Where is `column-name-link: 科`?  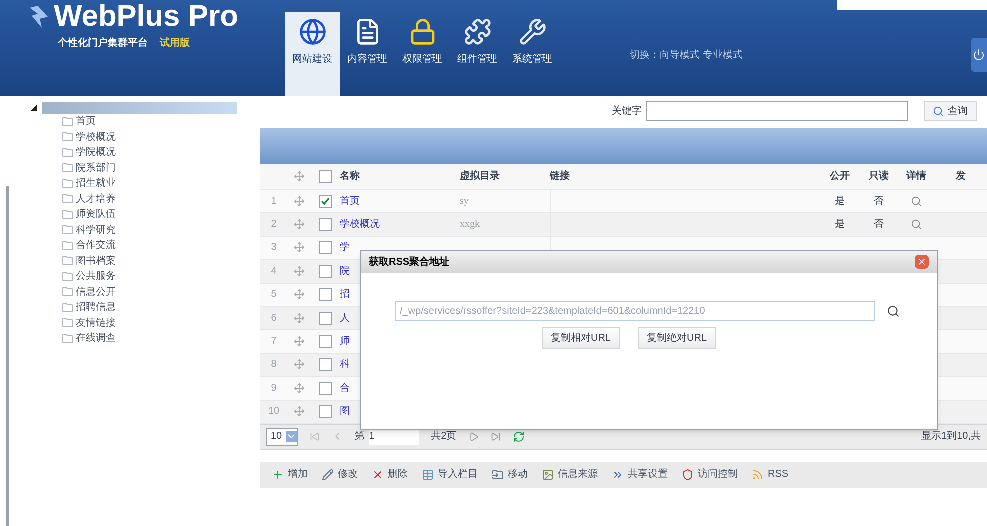 column-name-link: 科 is located at coordinates (345, 364).